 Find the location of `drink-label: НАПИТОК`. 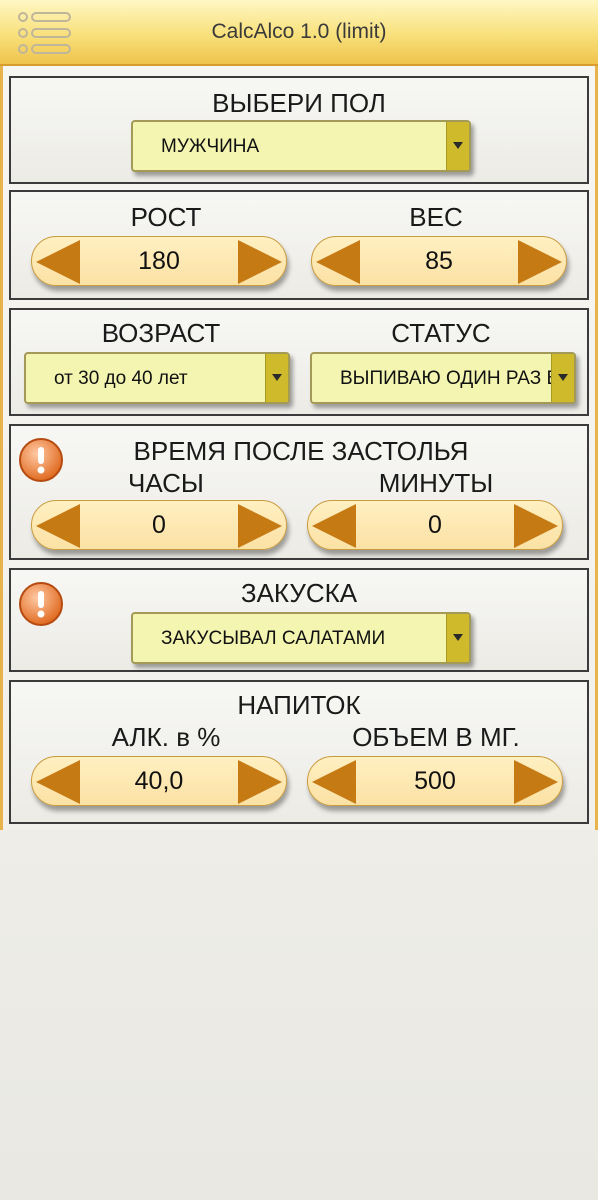

drink-label: НАПИТОК is located at coordinates (299, 705).